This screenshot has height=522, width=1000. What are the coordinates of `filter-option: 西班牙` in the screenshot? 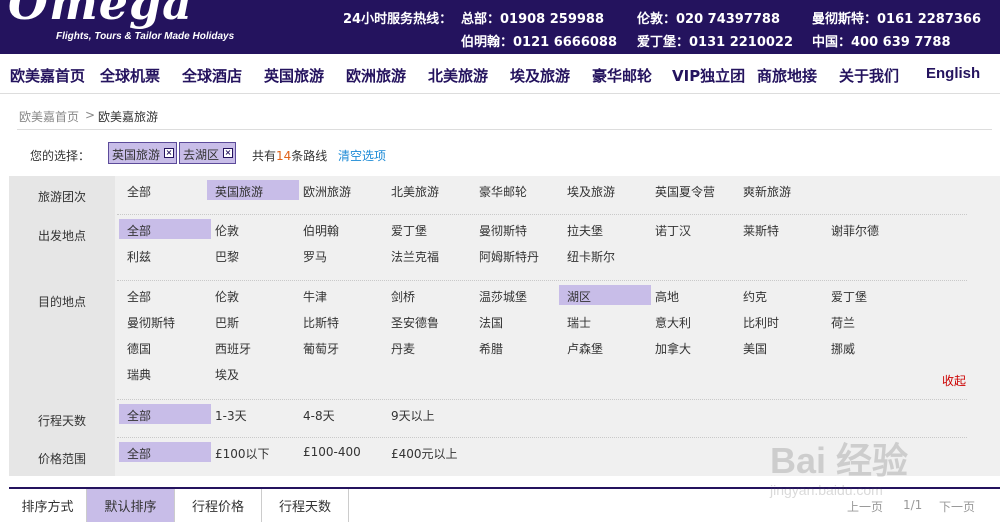 It's located at (253, 347).